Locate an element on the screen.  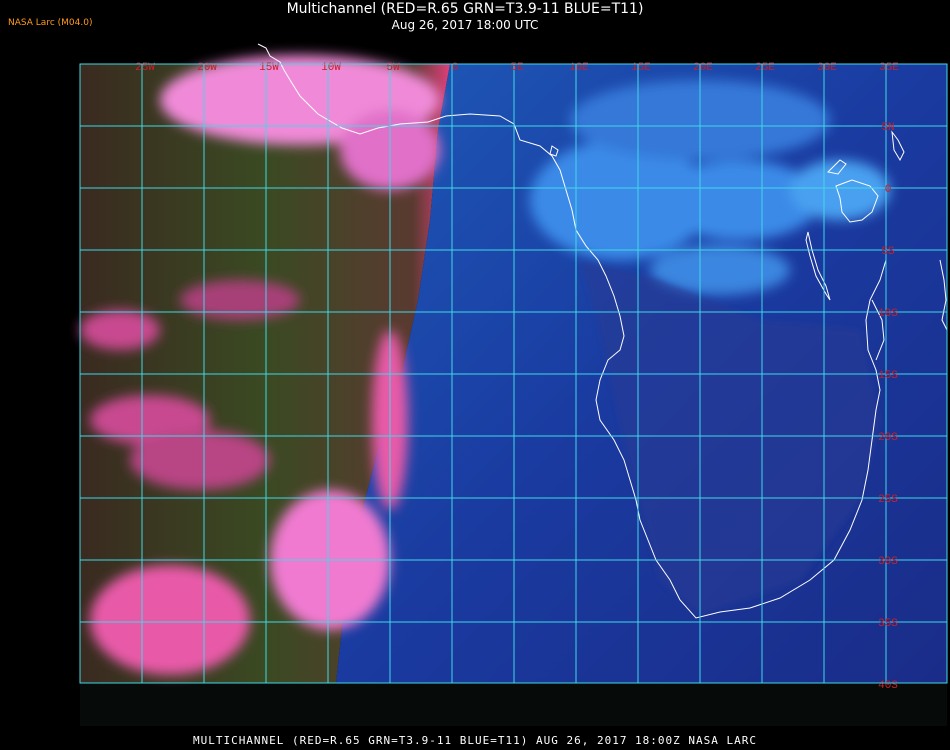
latitude-label: 40S is located at coordinates (888, 686).